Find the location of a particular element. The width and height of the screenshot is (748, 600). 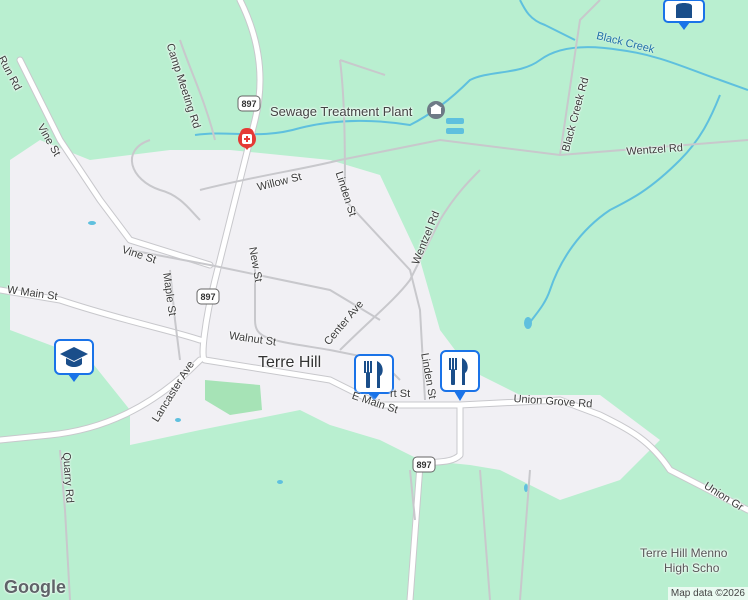

route-897-shield-1: 897 is located at coordinates (249, 103).